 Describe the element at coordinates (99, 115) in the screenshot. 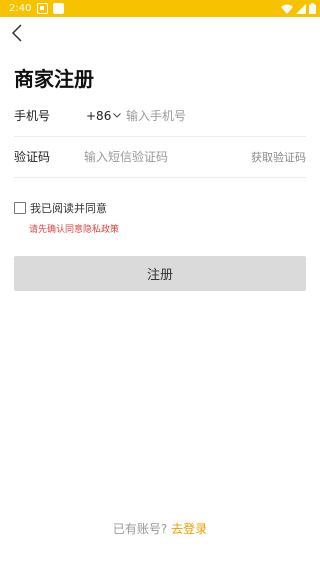

I see `country-code-value: +86` at that location.